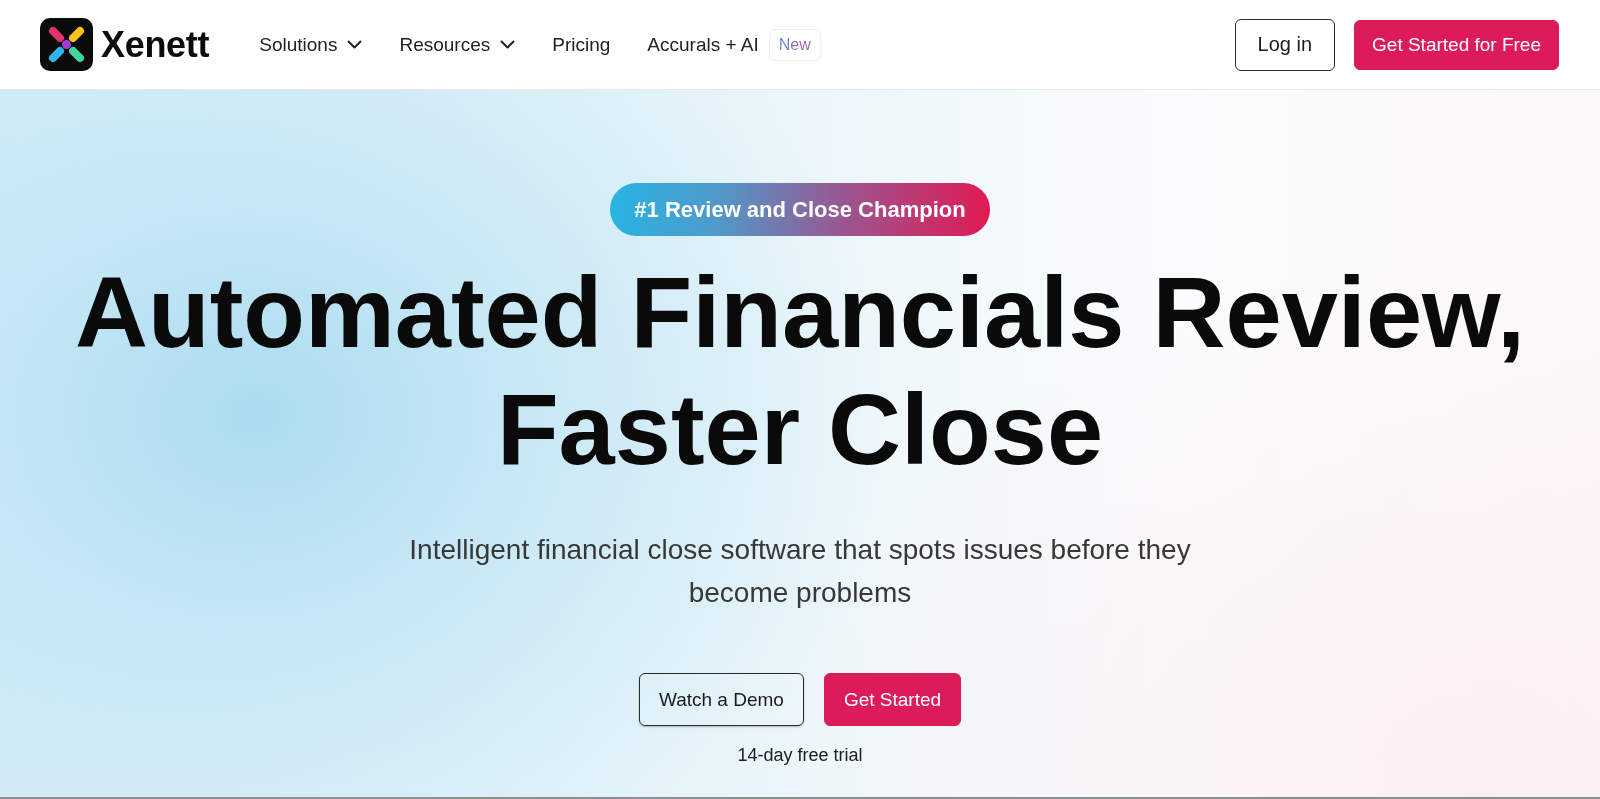  Describe the element at coordinates (1456, 44) in the screenshot. I see `header-button: Get Started for Free` at that location.